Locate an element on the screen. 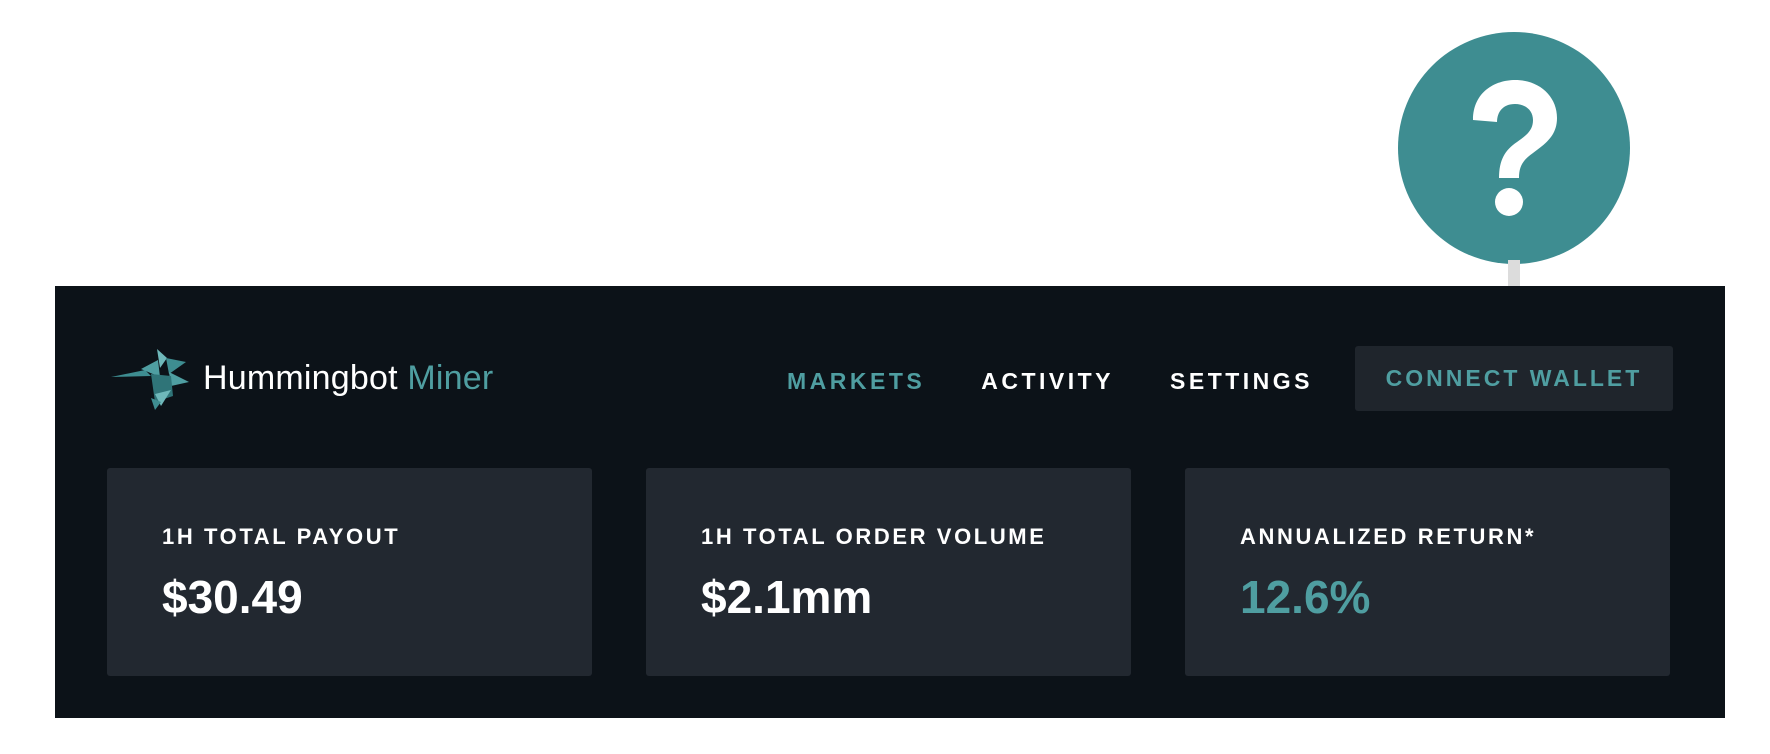 This screenshot has width=1770, height=754. stat-card-order-volume: 1H TOTAL ORDER VOLUME $2.1mm is located at coordinates (888, 572).